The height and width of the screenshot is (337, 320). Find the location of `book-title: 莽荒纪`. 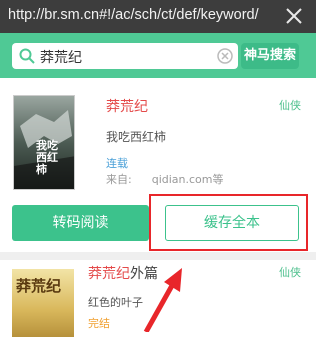

book-title: 莽荒纪 is located at coordinates (127, 106).